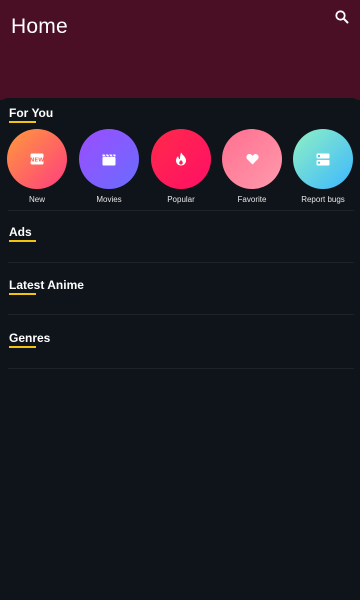 This screenshot has height=600, width=360. I want to click on section-title-for-you: For You, so click(31, 113).